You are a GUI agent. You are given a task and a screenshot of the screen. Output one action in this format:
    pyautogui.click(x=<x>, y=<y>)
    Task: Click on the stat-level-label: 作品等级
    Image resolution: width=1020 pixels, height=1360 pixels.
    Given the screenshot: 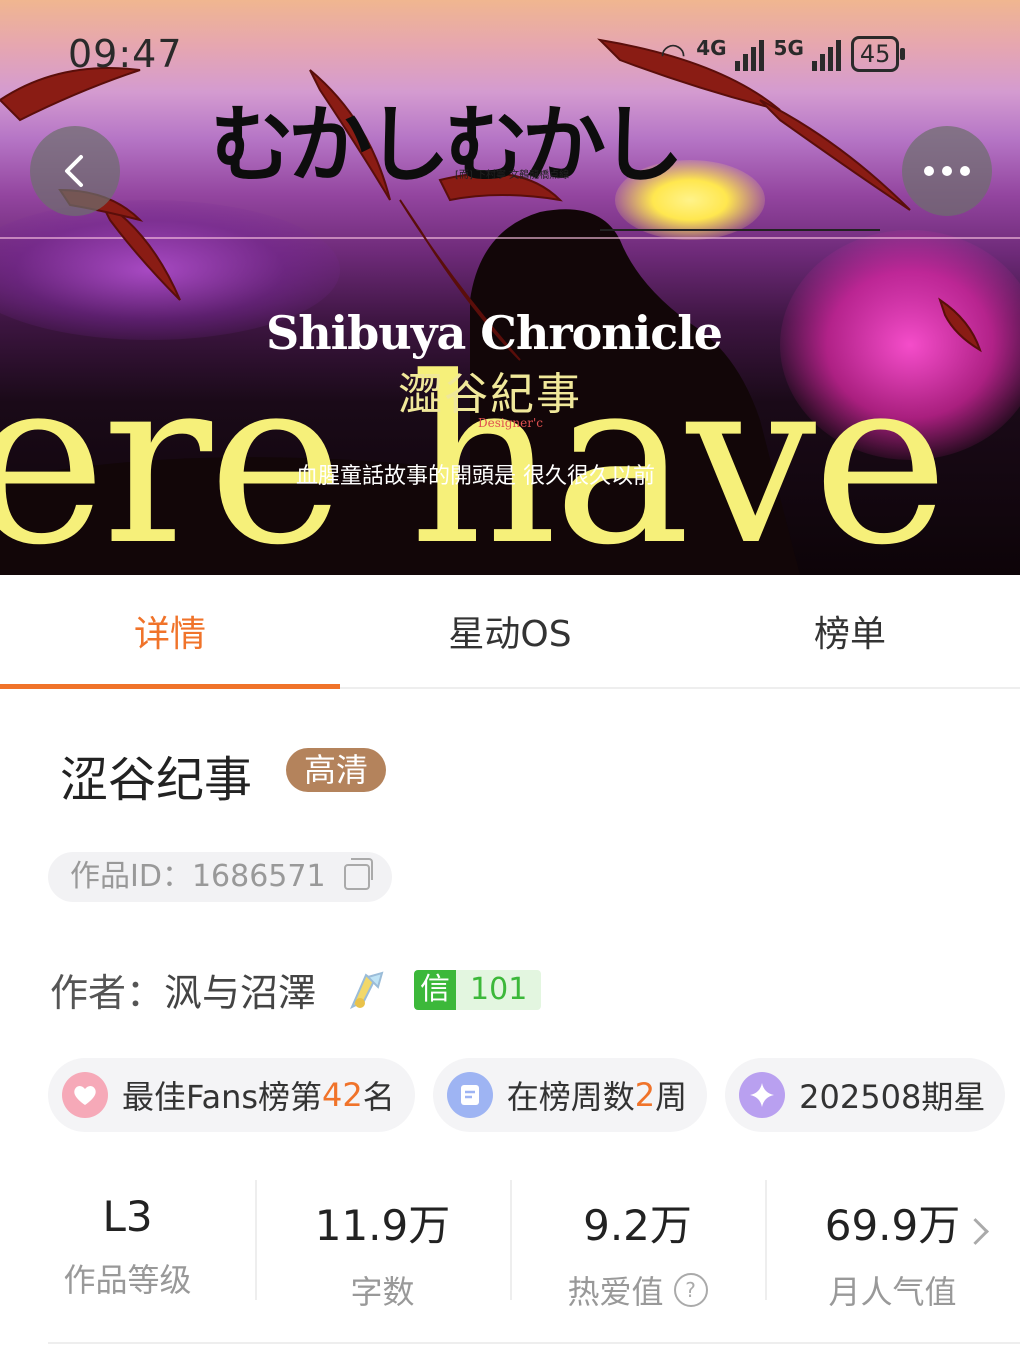 What is the action you would take?
    pyautogui.click(x=127, y=1280)
    